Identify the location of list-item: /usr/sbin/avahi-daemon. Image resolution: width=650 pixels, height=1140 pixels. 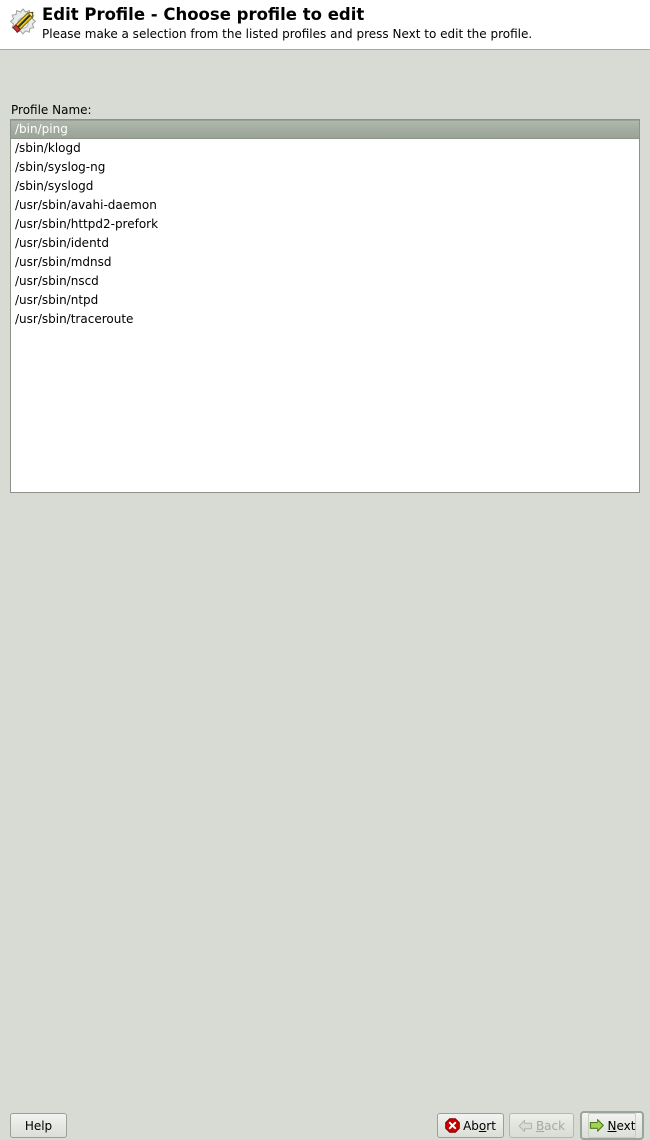
(325, 205).